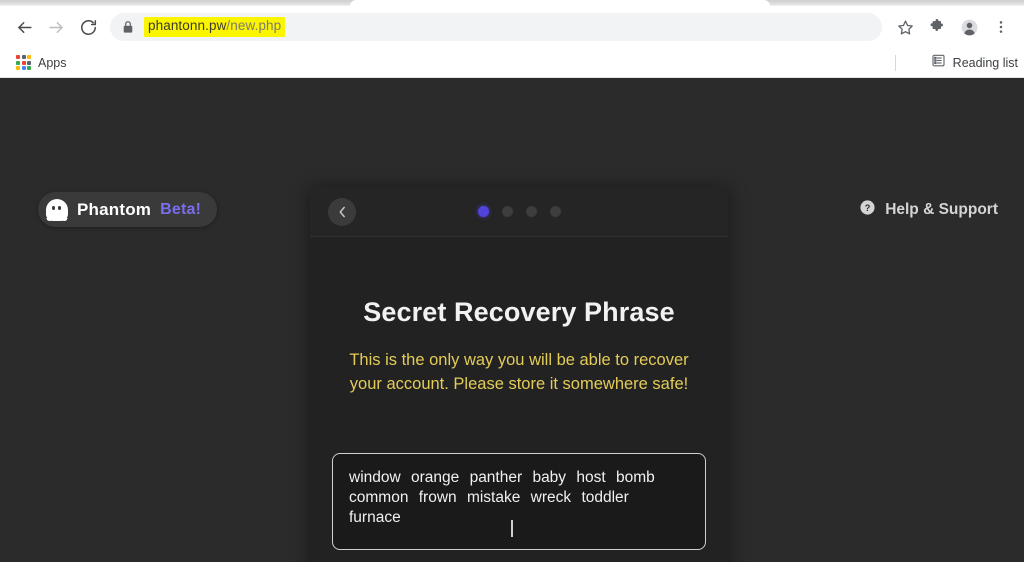 Image resolution: width=1024 pixels, height=562 pixels. I want to click on url-path: /new.php, so click(254, 26).